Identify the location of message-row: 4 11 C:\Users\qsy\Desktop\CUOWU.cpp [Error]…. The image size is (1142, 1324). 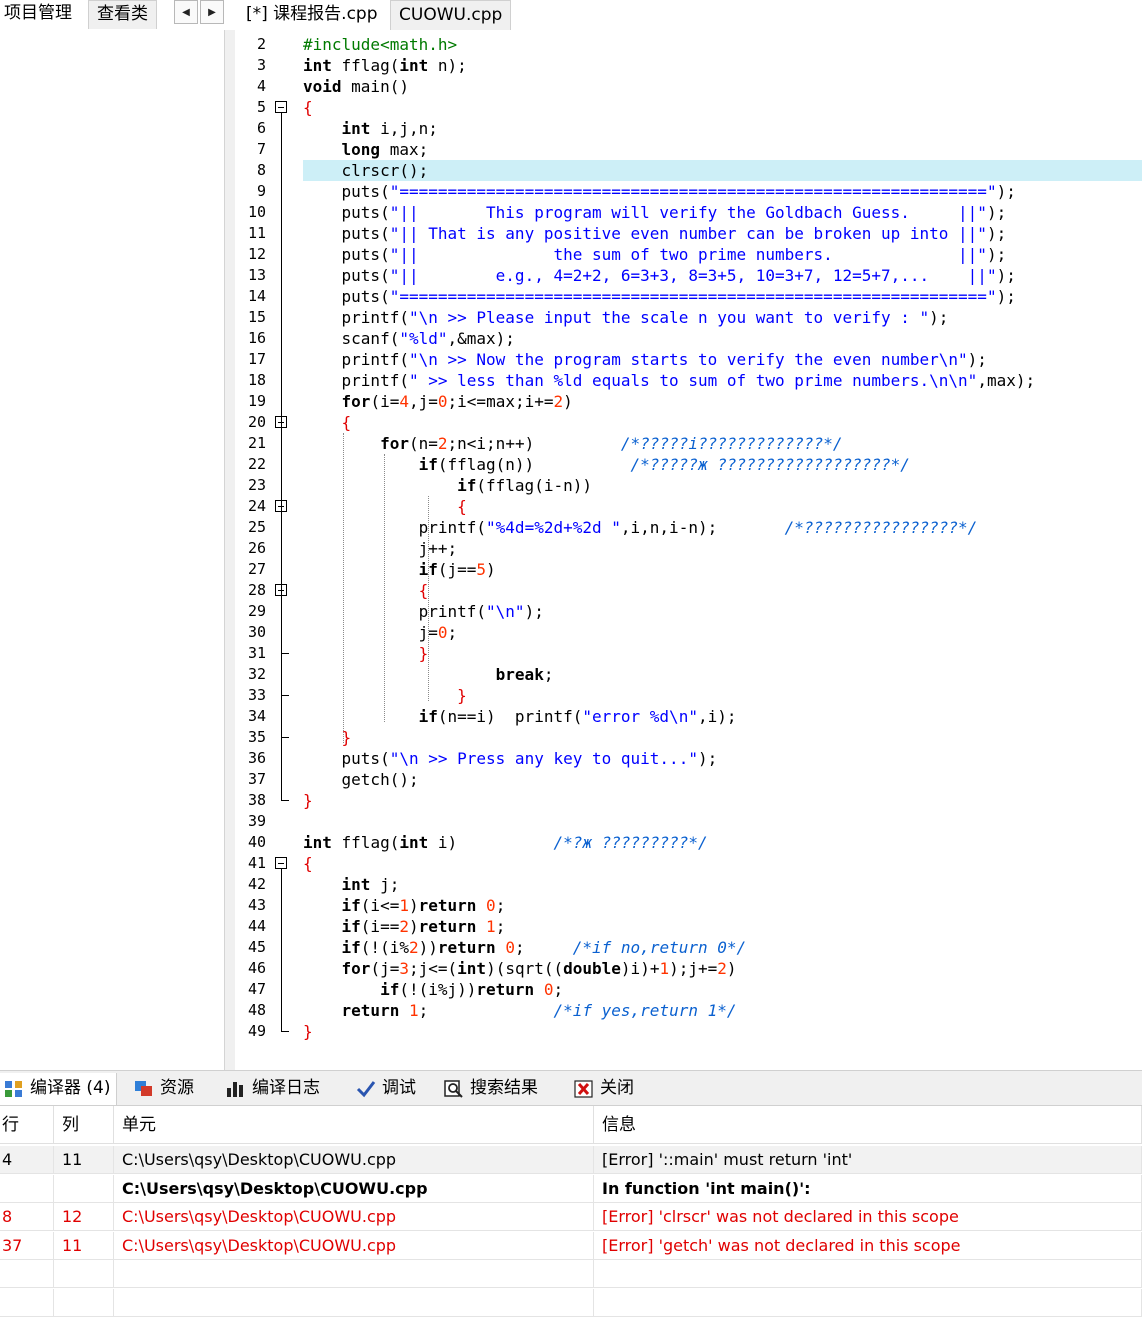
(571, 1160).